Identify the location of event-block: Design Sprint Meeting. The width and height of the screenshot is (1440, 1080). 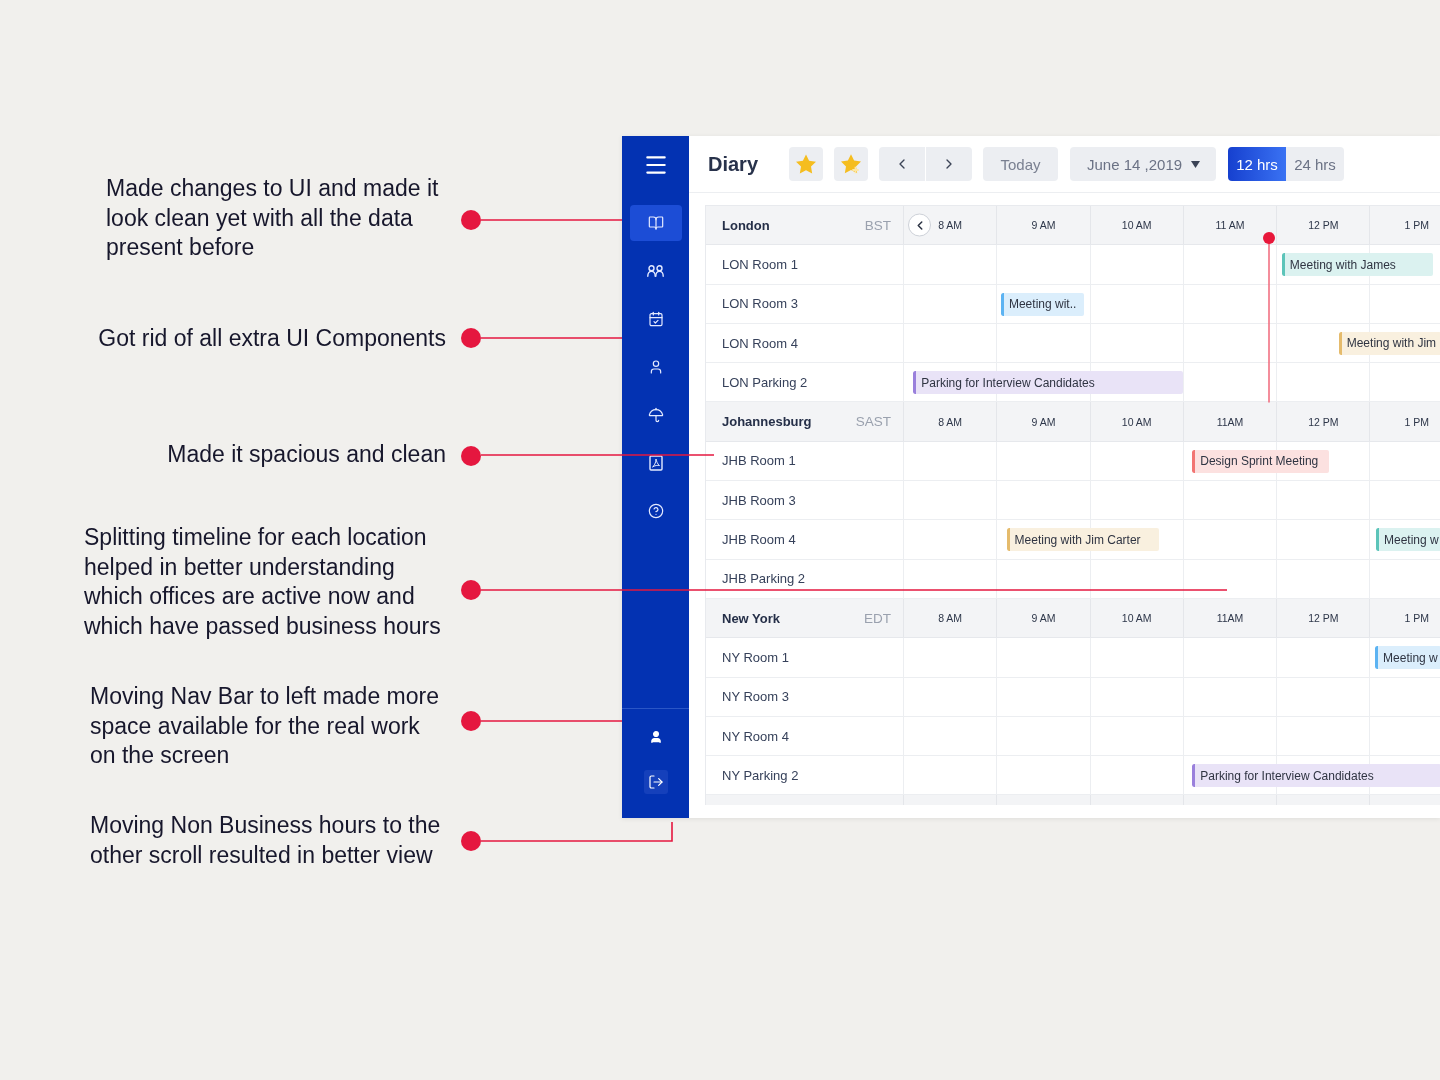
(1261, 461).